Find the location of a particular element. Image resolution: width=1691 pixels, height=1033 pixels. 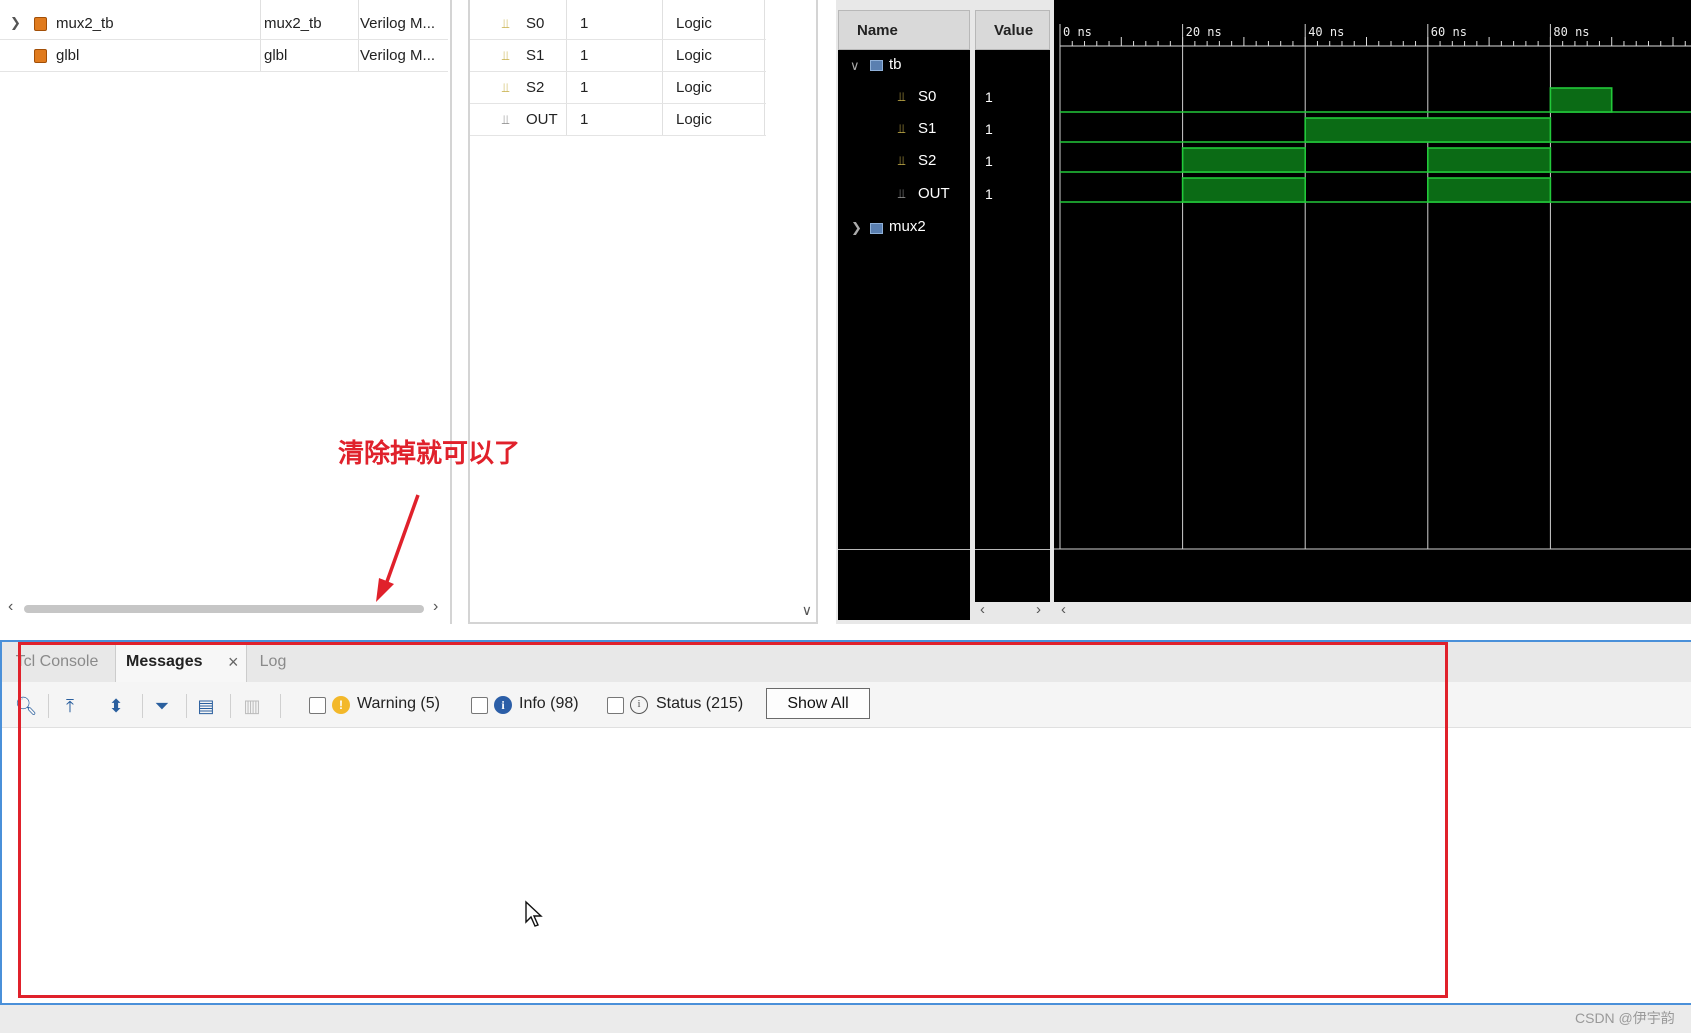

wave-signal-s1: S1 is located at coordinates (927, 128).